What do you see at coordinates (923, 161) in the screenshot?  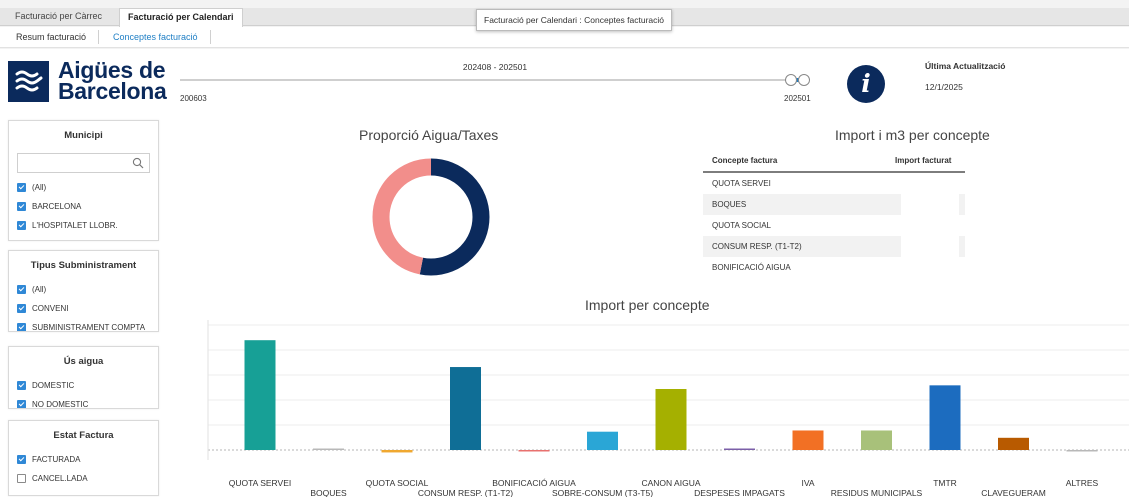 I see `column-header-import: Import facturat` at bounding box center [923, 161].